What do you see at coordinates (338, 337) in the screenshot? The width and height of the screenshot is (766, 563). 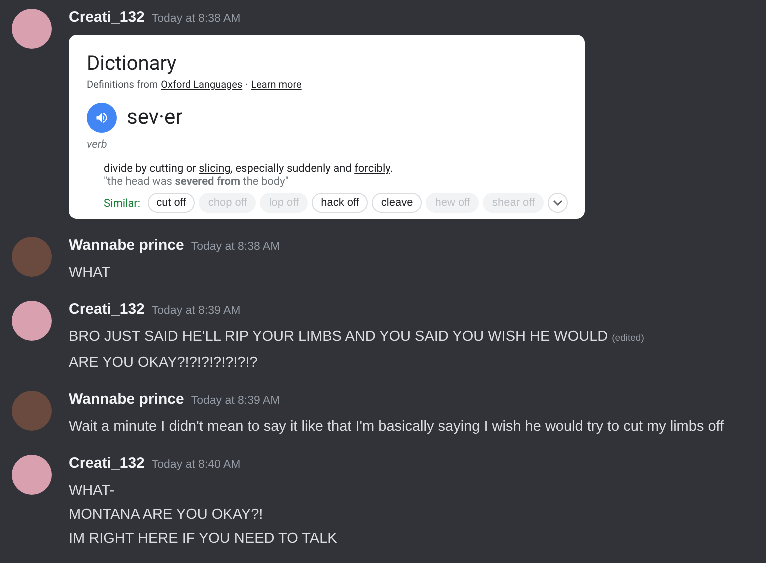 I see `message-text: BRO JUST SAID HE'LL RIP YOUR LIMBS AND YOU SAID YOU WISH HE WOULD` at bounding box center [338, 337].